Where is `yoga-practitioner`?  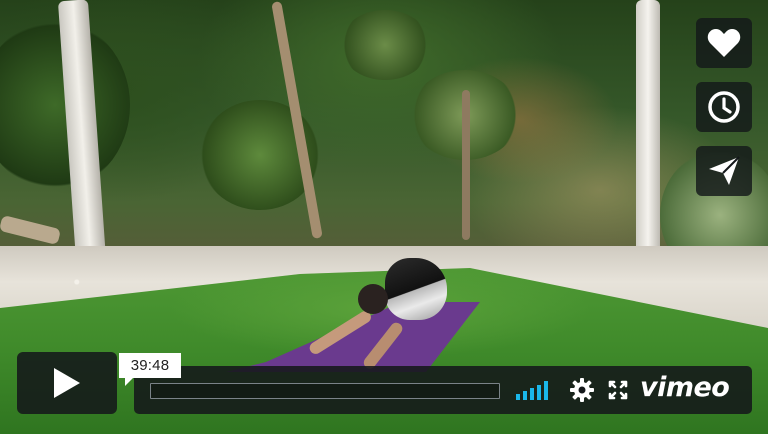 yoga-practitioner is located at coordinates (416, 289).